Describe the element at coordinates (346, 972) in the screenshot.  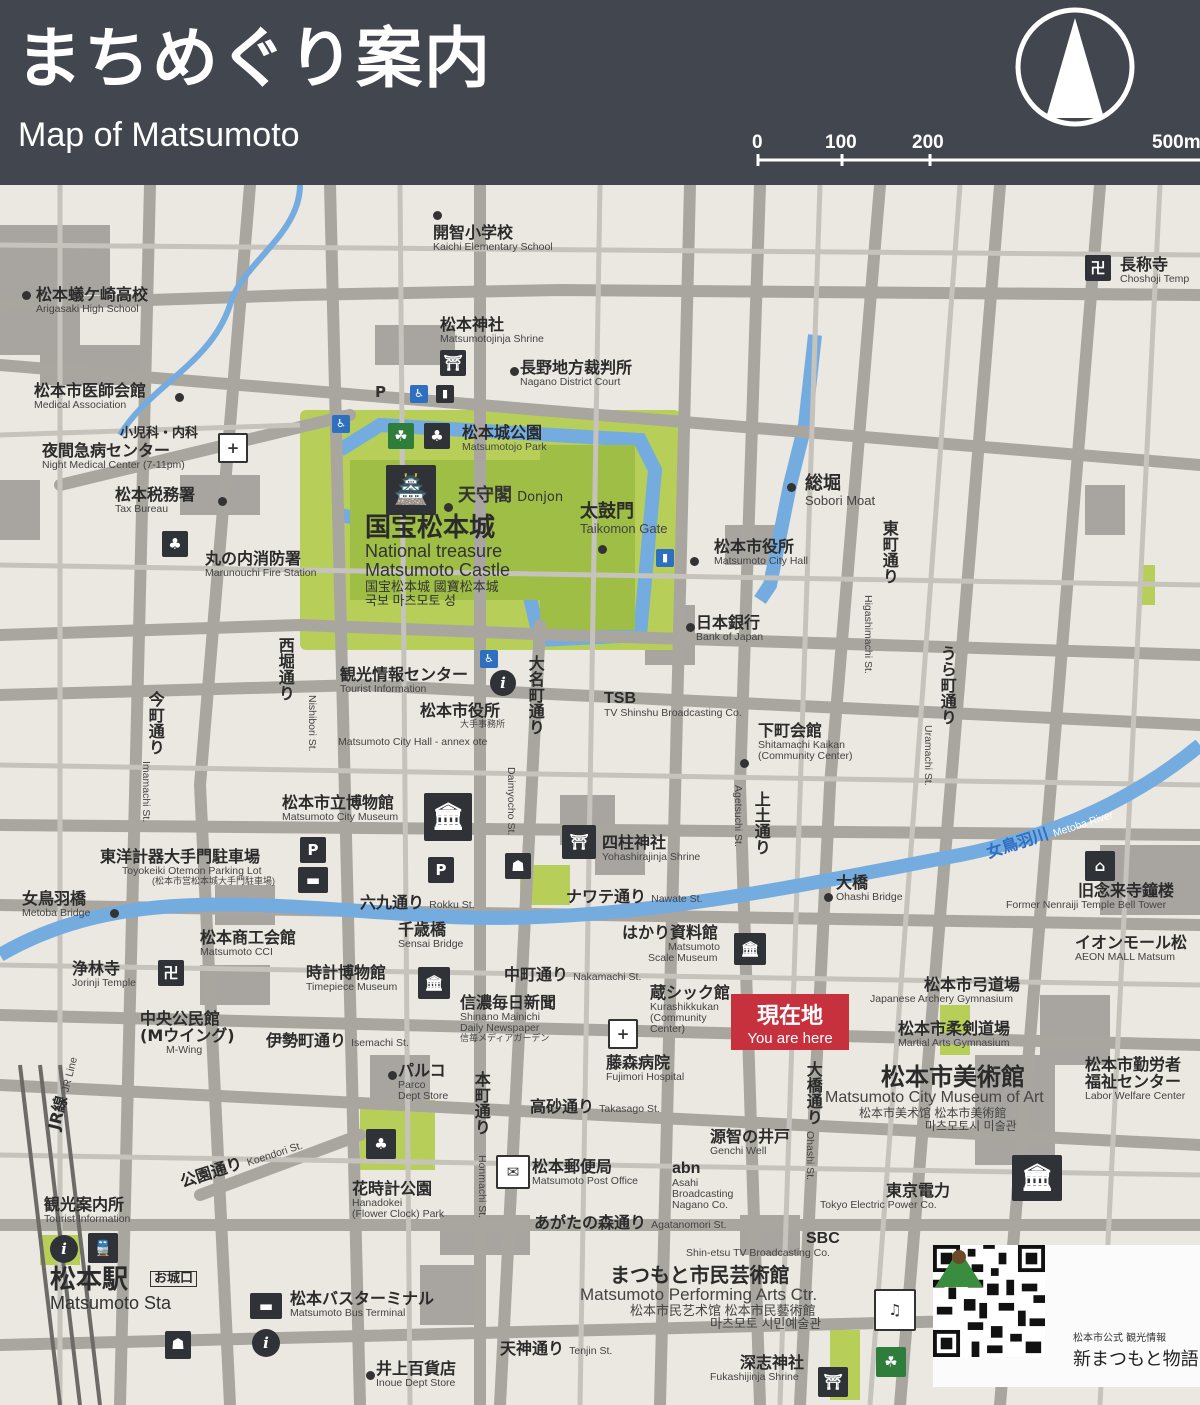
I see `timepiece-ja: 時計博物館` at that location.